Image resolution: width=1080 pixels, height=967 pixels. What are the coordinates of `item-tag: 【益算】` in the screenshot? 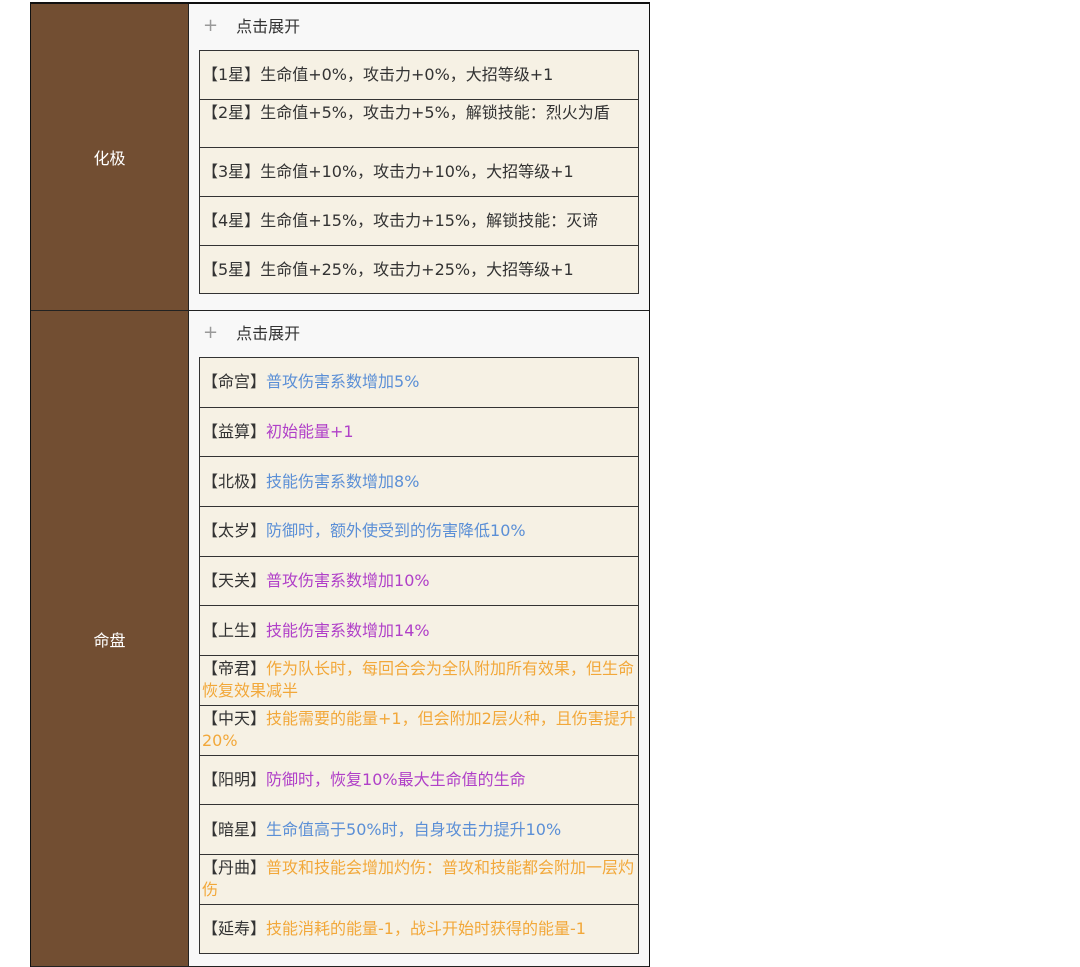 It's located at (234, 432).